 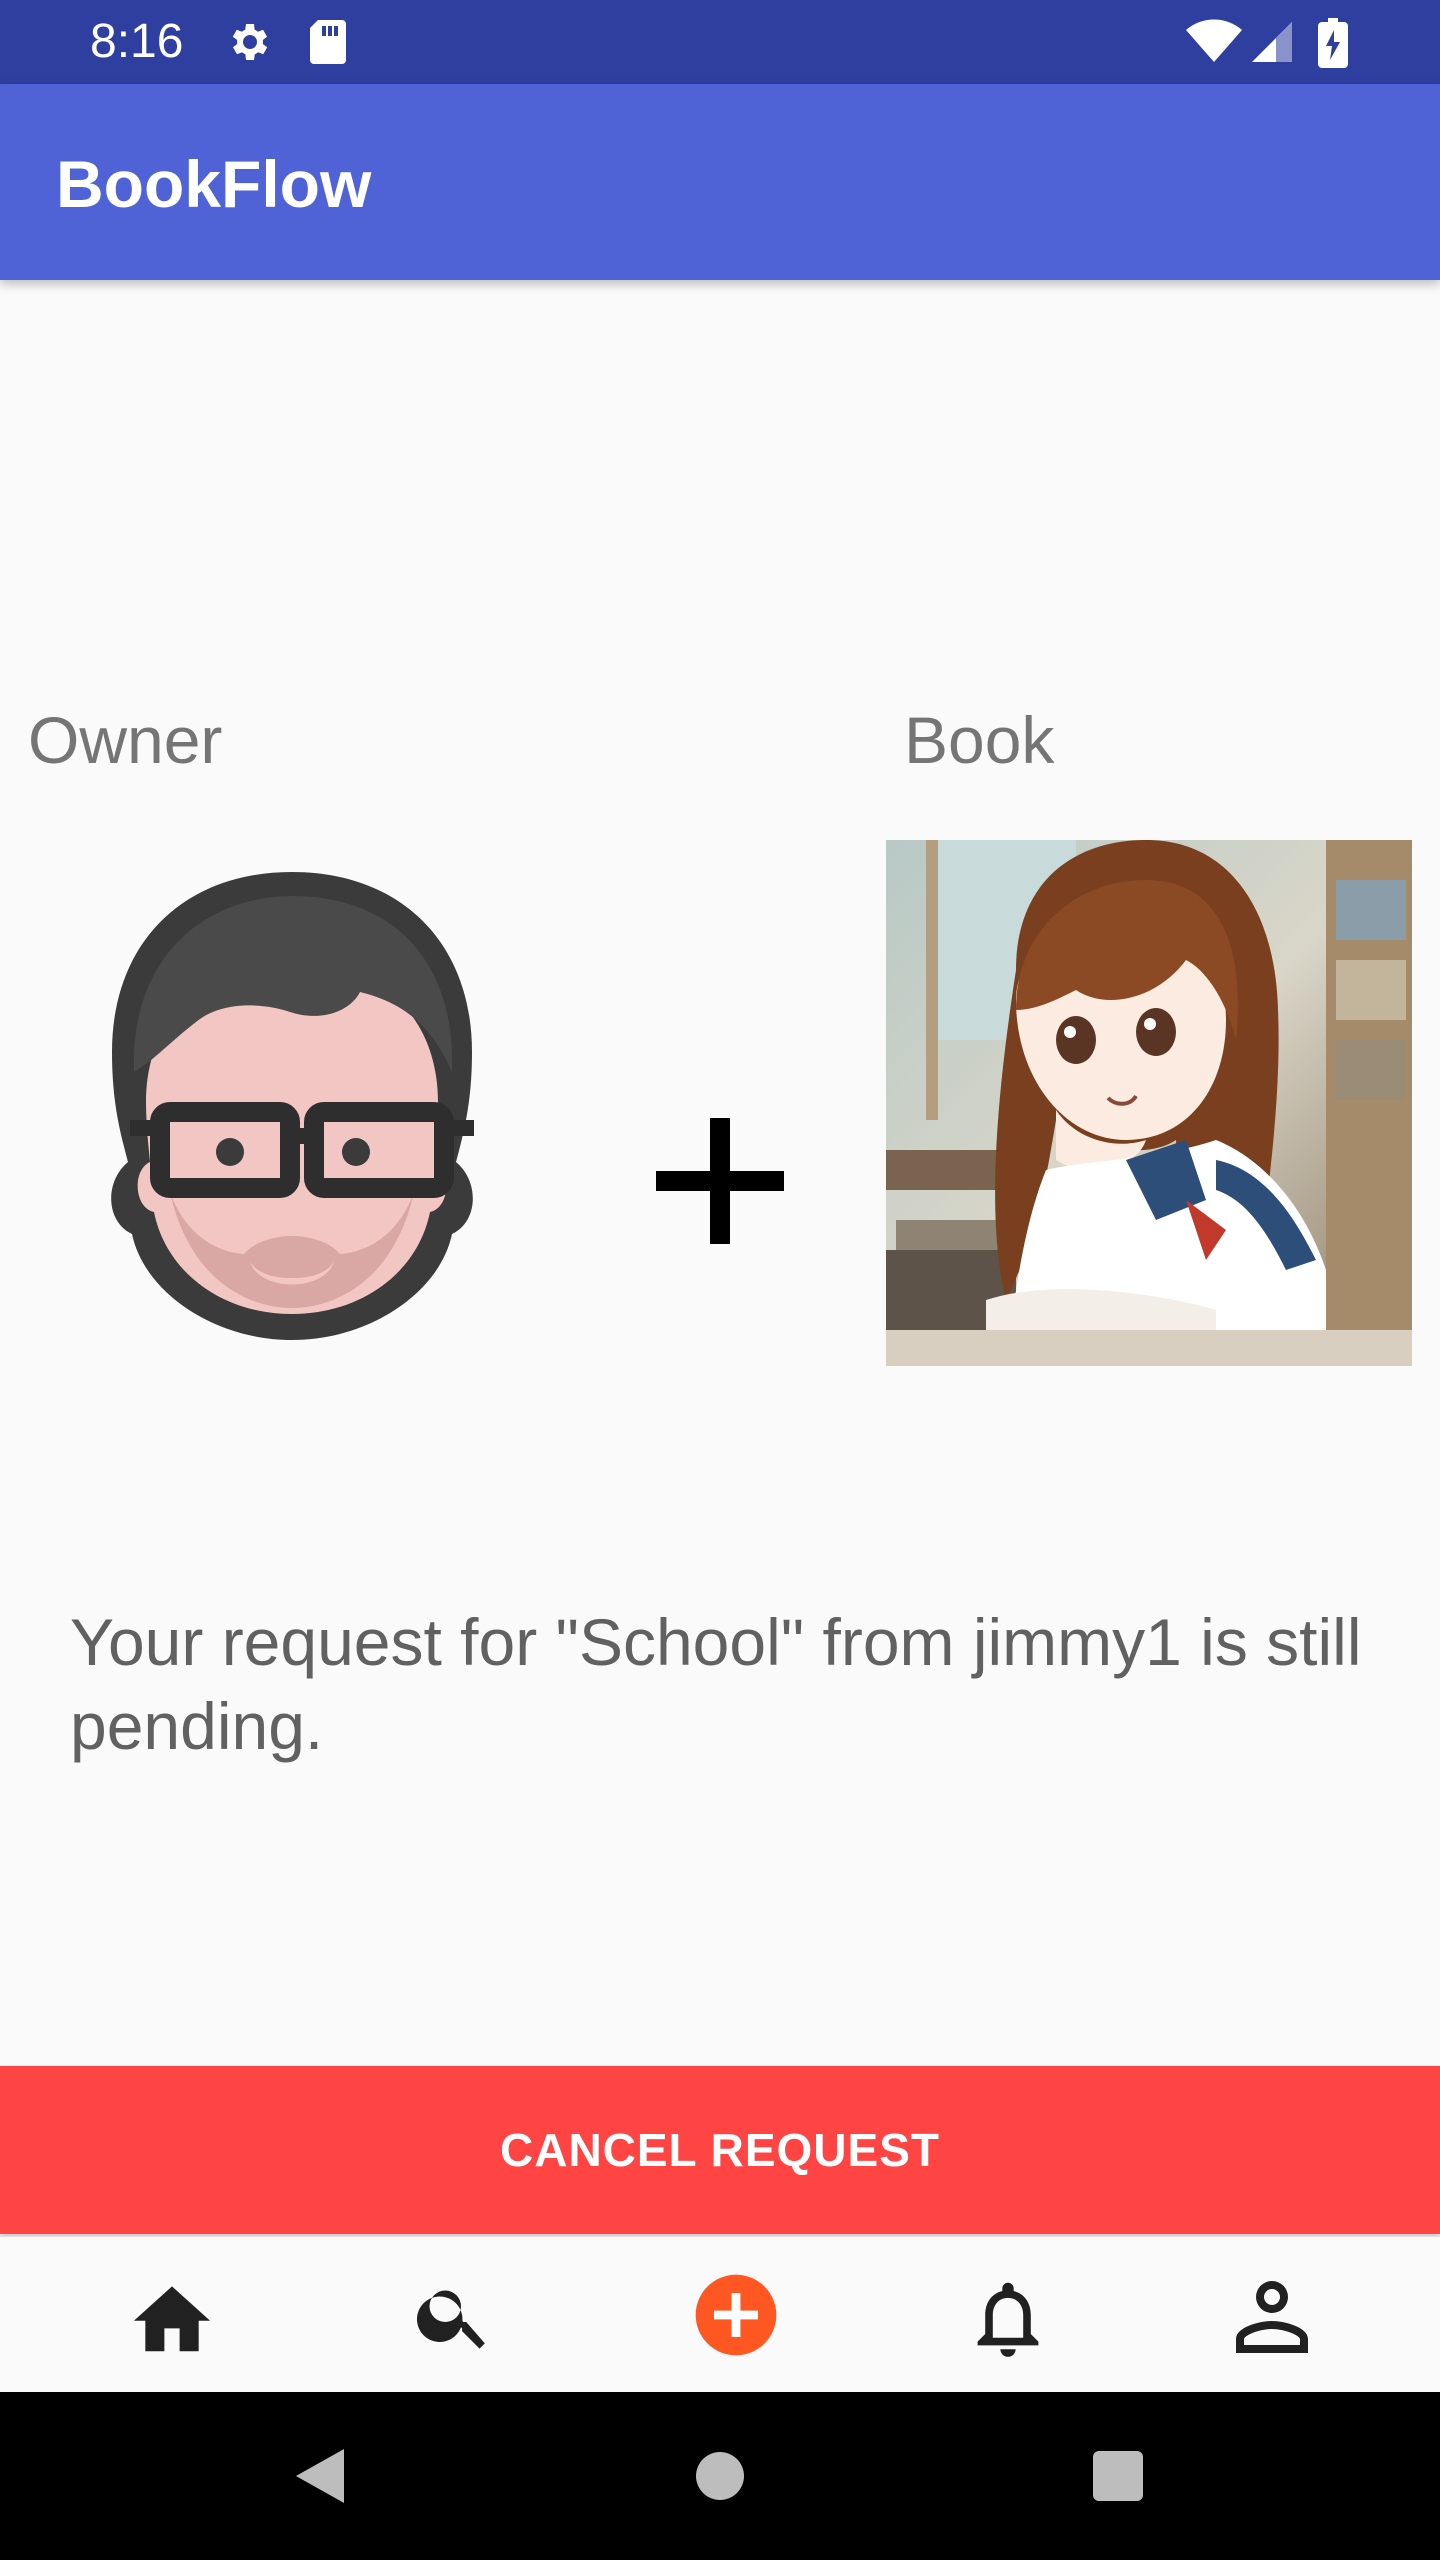 I want to click on system-home-button, so click(x=720, y=2476).